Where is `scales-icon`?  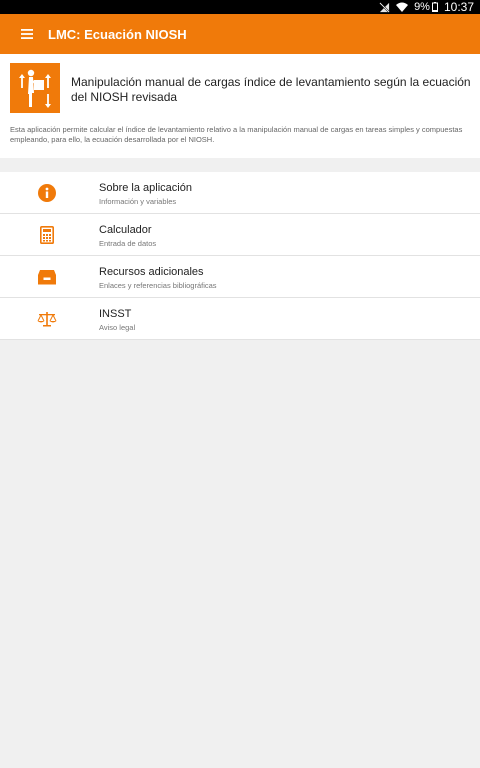
scales-icon is located at coordinates (47, 319).